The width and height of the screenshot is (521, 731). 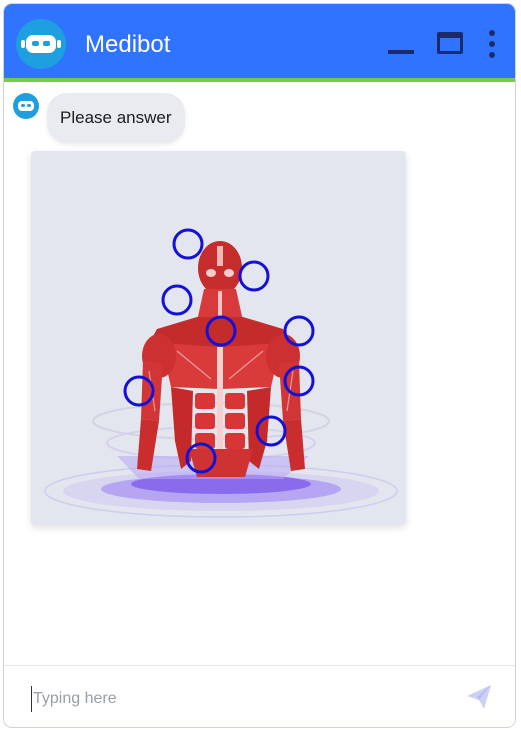 I want to click on chat-header: Medibot, so click(x=259, y=43).